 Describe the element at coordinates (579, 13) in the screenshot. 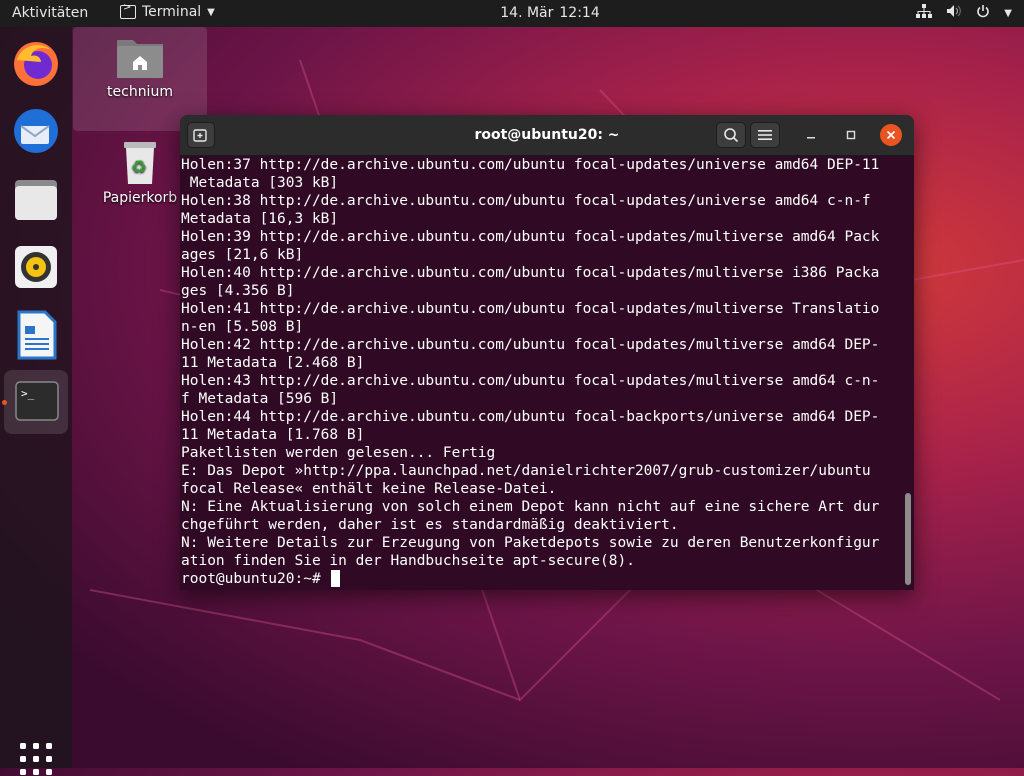

I see `clock-time: 12:14` at that location.